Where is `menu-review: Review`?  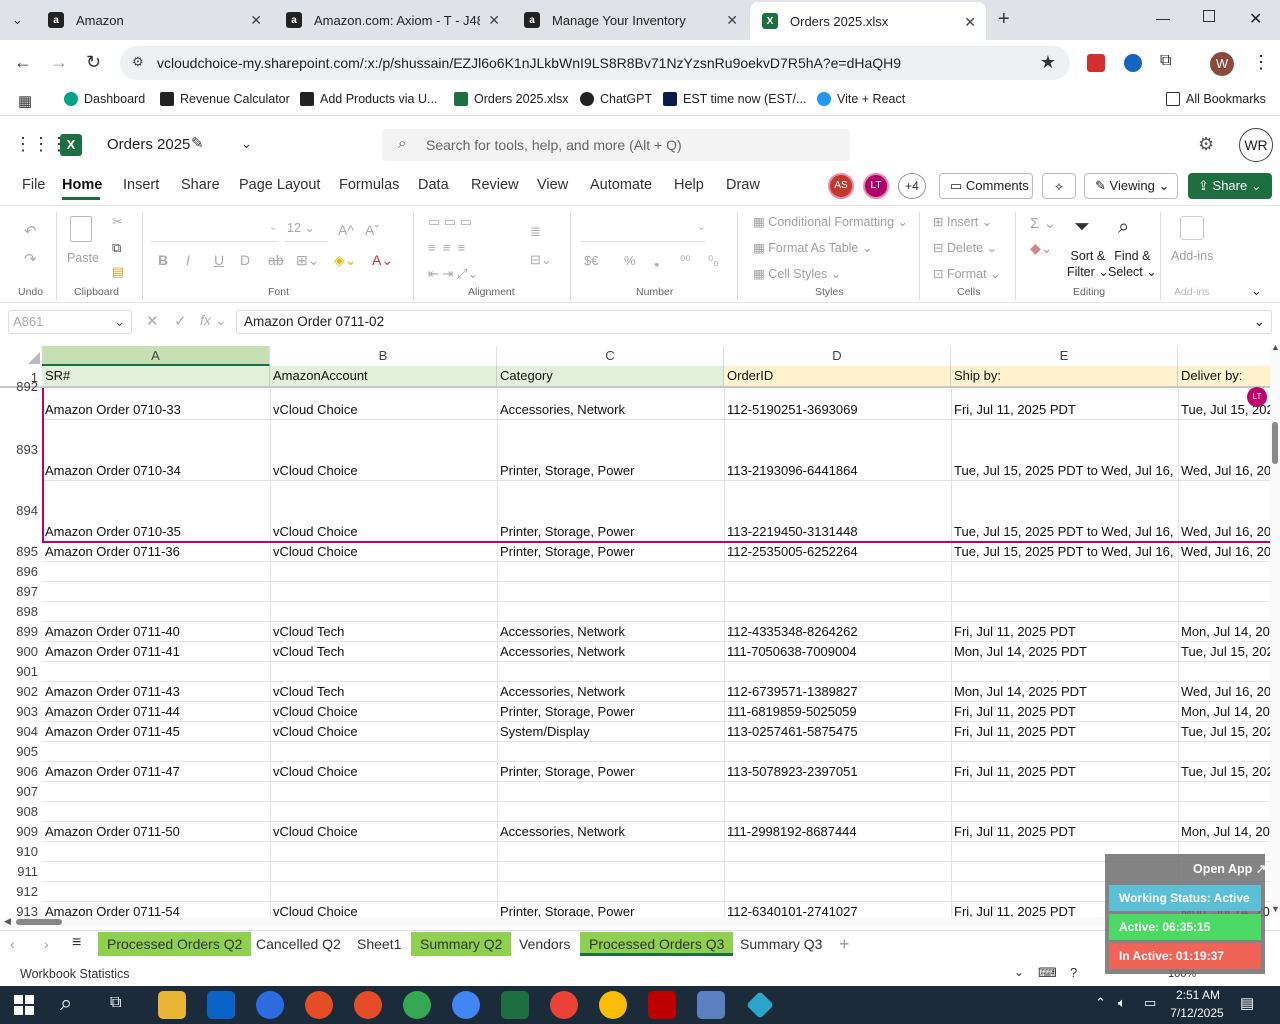 menu-review: Review is located at coordinates (495, 185).